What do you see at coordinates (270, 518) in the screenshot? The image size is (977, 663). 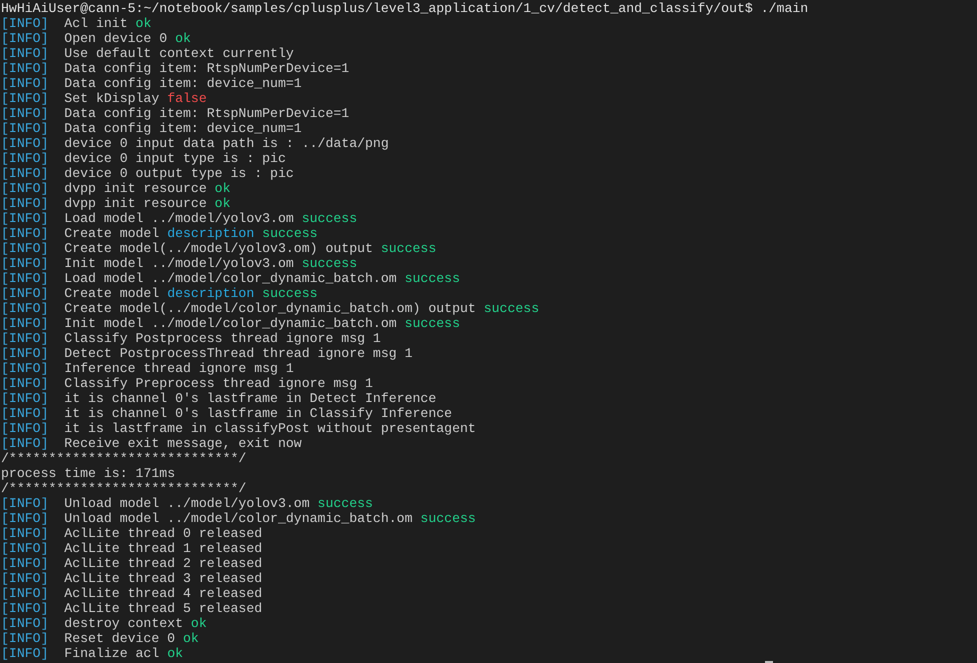 I see `log-message: Unload model ../model/color_dynamic_batch.om success` at bounding box center [270, 518].